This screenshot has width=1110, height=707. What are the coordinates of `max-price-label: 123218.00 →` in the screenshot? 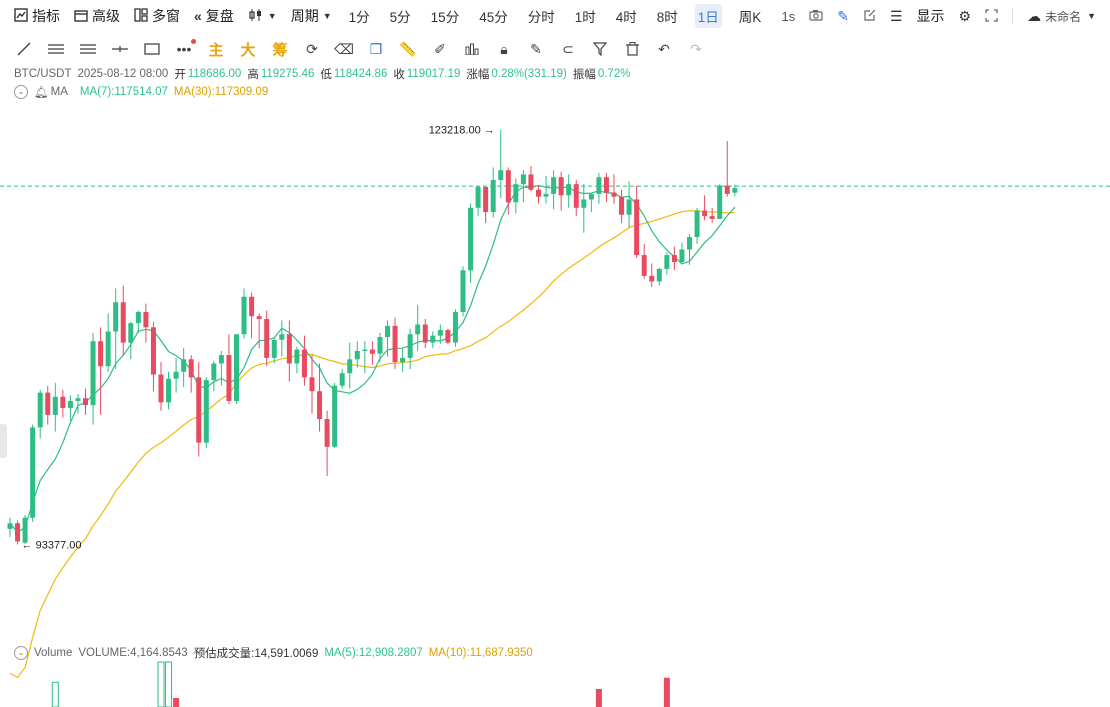 It's located at (462, 131).